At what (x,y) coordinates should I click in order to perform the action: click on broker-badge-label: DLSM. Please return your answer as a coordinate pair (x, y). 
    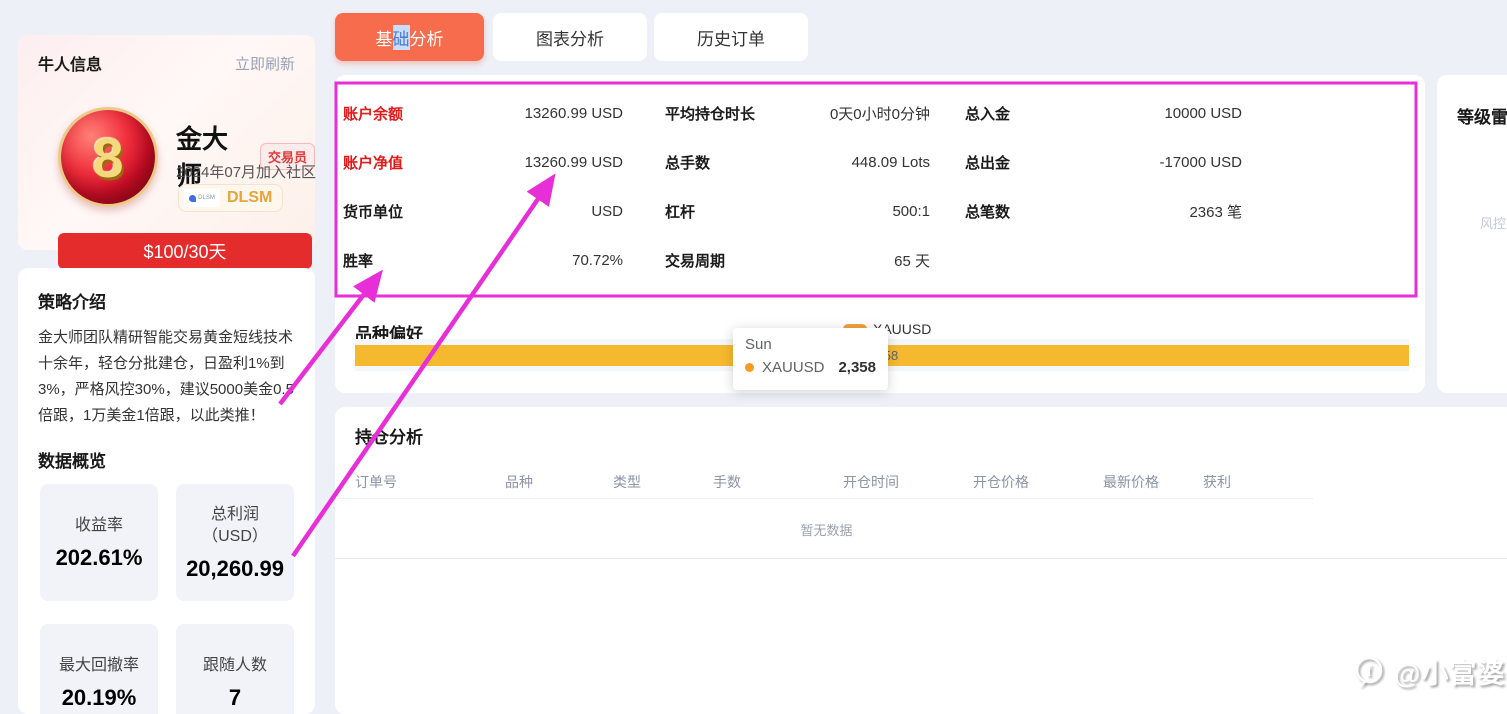
    Looking at the image, I should click on (250, 197).